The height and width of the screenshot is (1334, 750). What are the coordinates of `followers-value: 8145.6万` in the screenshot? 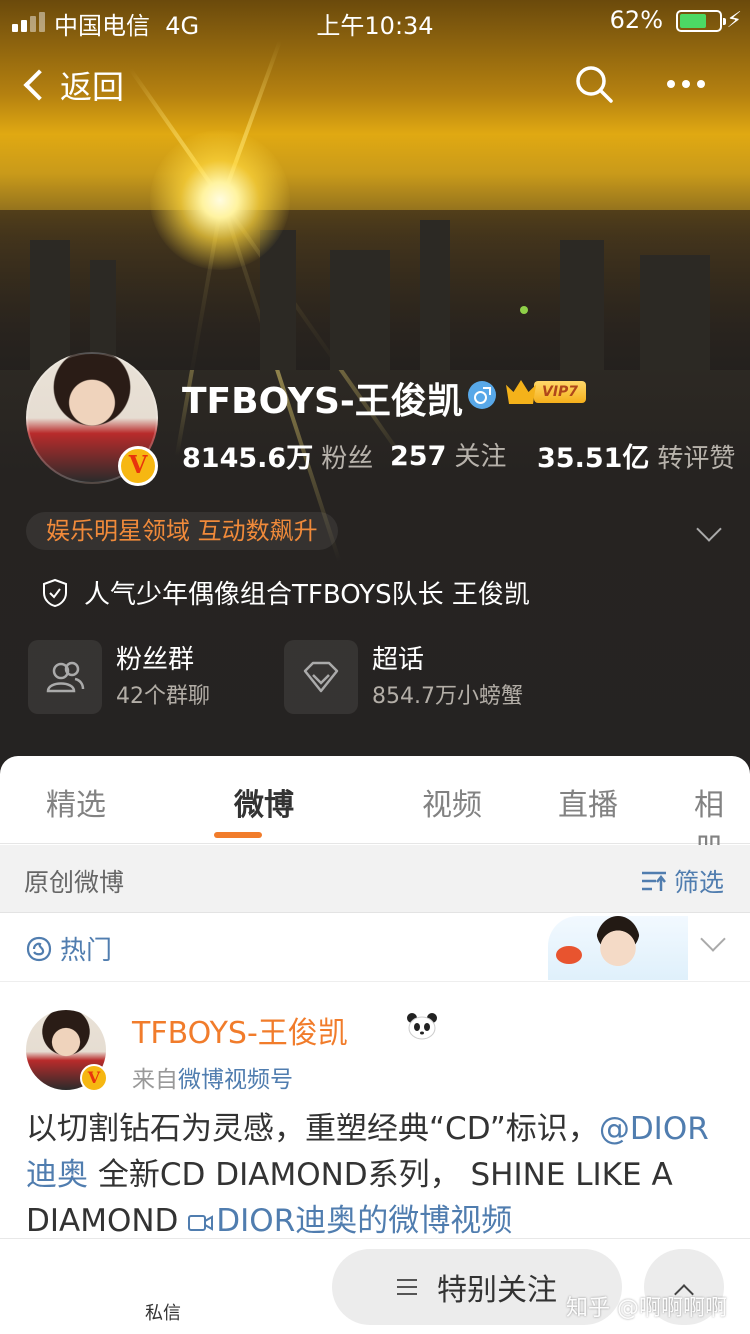 It's located at (248, 458).